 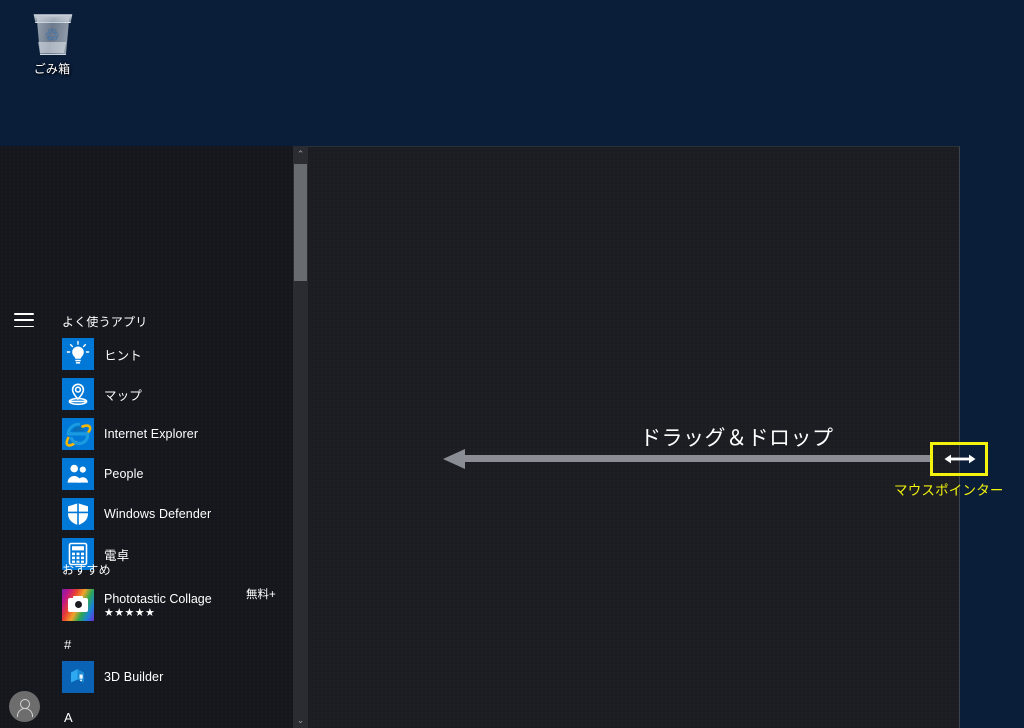 What do you see at coordinates (78, 605) in the screenshot?
I see `camera-collage-icon` at bounding box center [78, 605].